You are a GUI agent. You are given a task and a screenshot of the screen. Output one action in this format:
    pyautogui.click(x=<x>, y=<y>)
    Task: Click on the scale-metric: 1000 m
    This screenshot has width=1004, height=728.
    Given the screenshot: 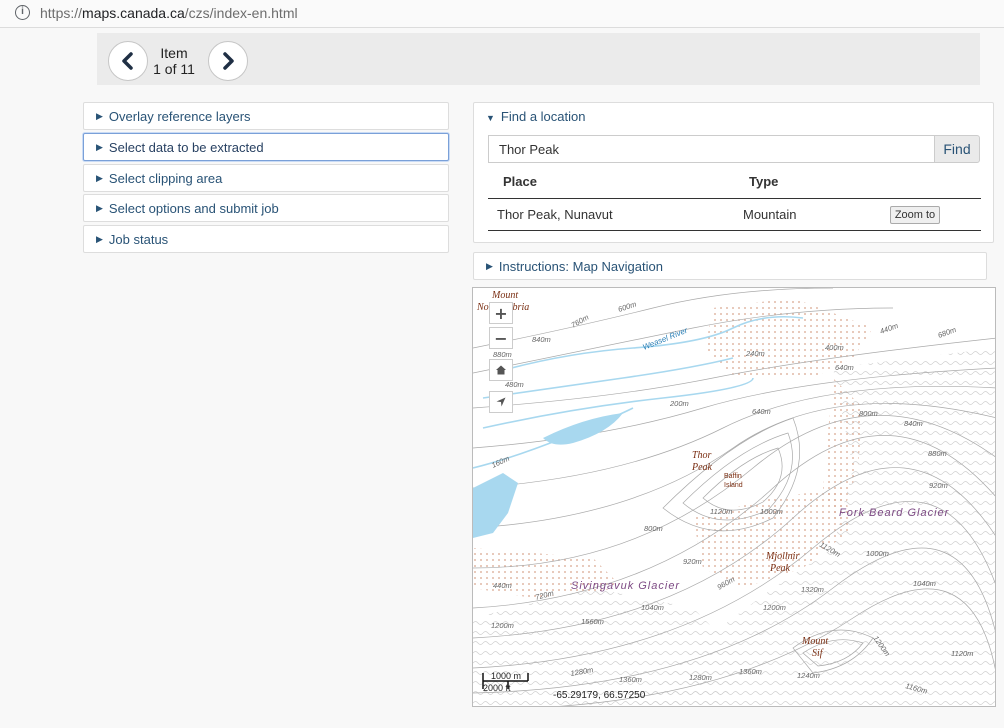 What is the action you would take?
    pyautogui.click(x=506, y=676)
    